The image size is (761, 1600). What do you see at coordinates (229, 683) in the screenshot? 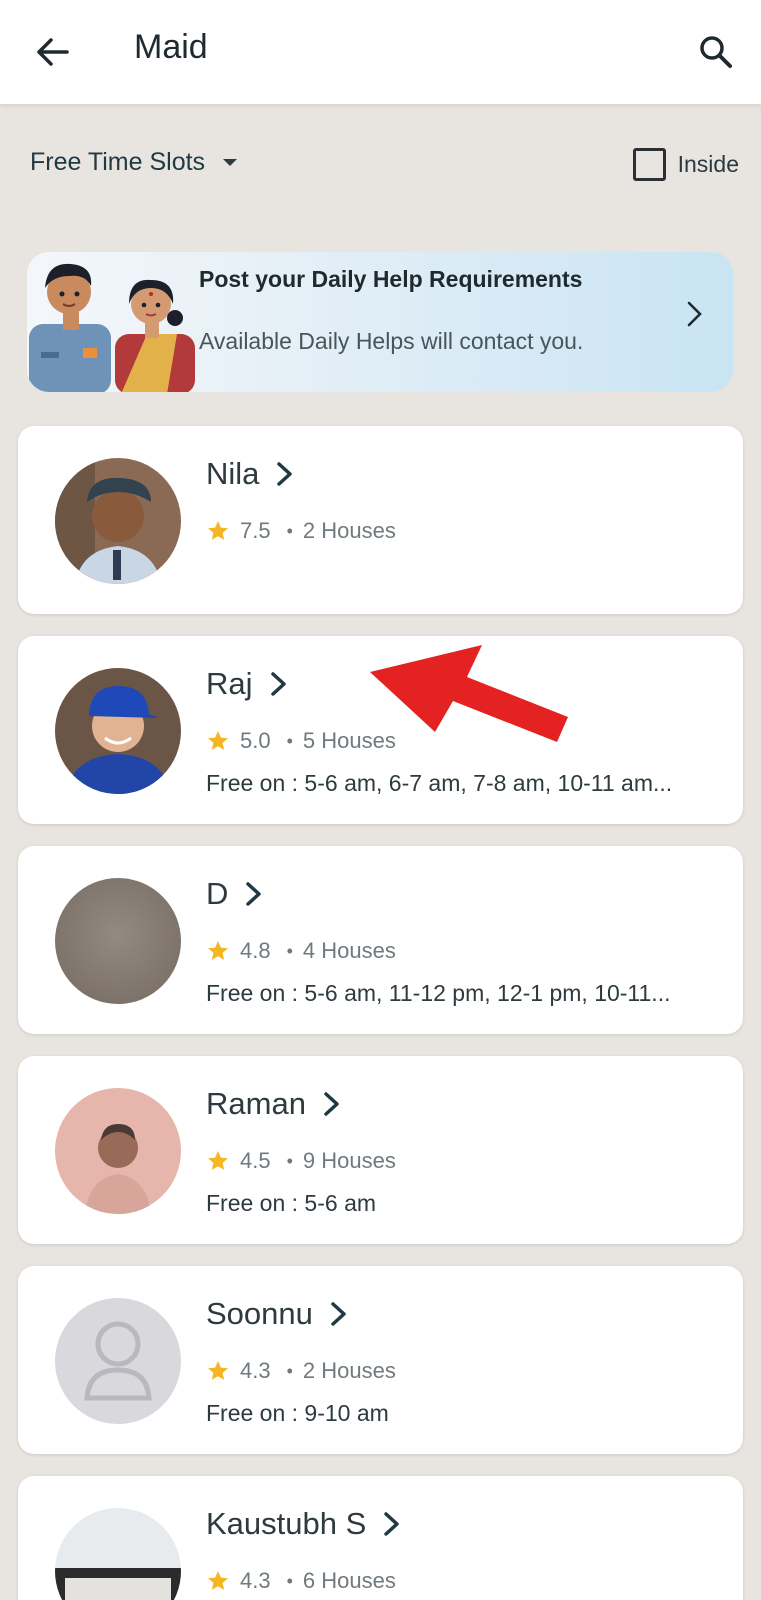
I see `helper-name: Raj` at bounding box center [229, 683].